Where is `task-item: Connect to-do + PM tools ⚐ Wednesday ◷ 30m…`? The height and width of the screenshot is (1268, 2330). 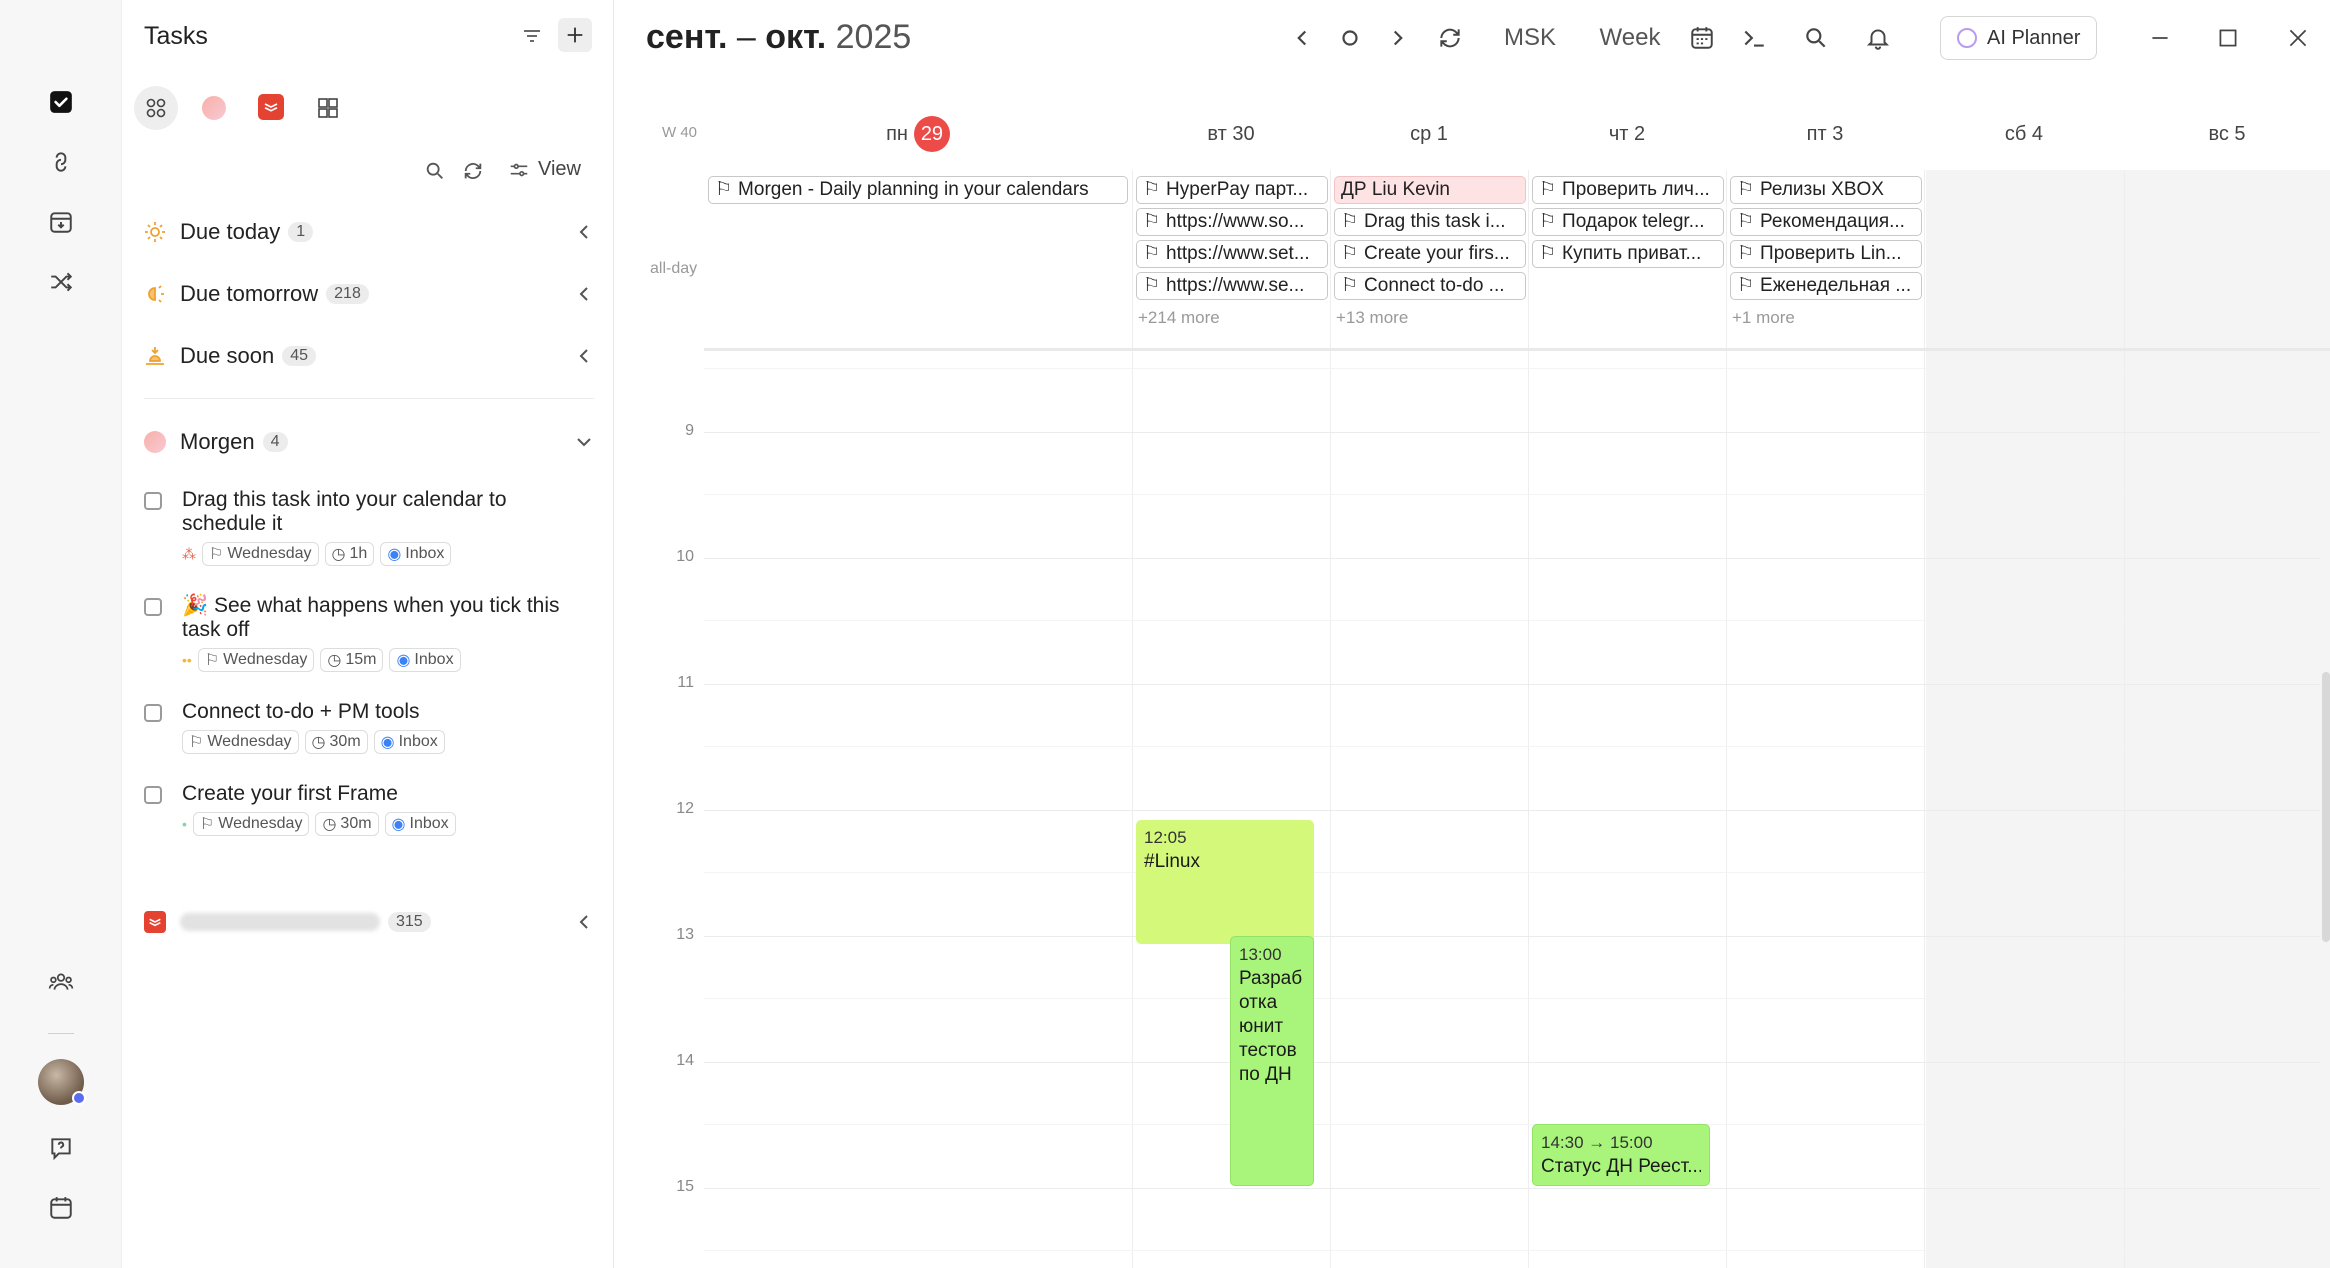
task-item: Connect to-do + PM tools ⚐ Wednesday ◷ 30m… is located at coordinates (369, 727).